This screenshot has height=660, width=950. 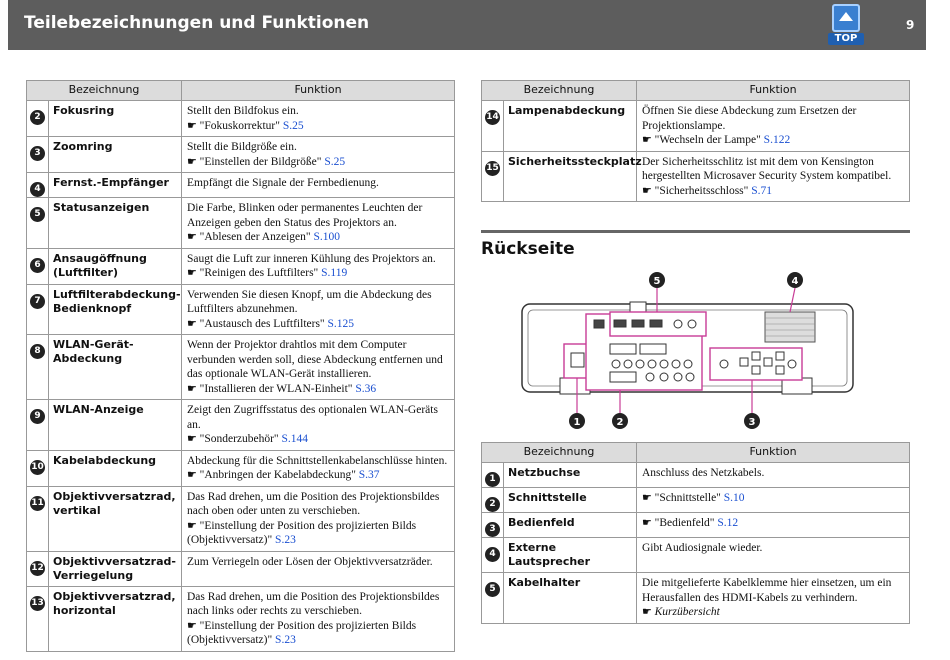 What do you see at coordinates (492, 168) in the screenshot?
I see `row-number-badge: 15` at bounding box center [492, 168].